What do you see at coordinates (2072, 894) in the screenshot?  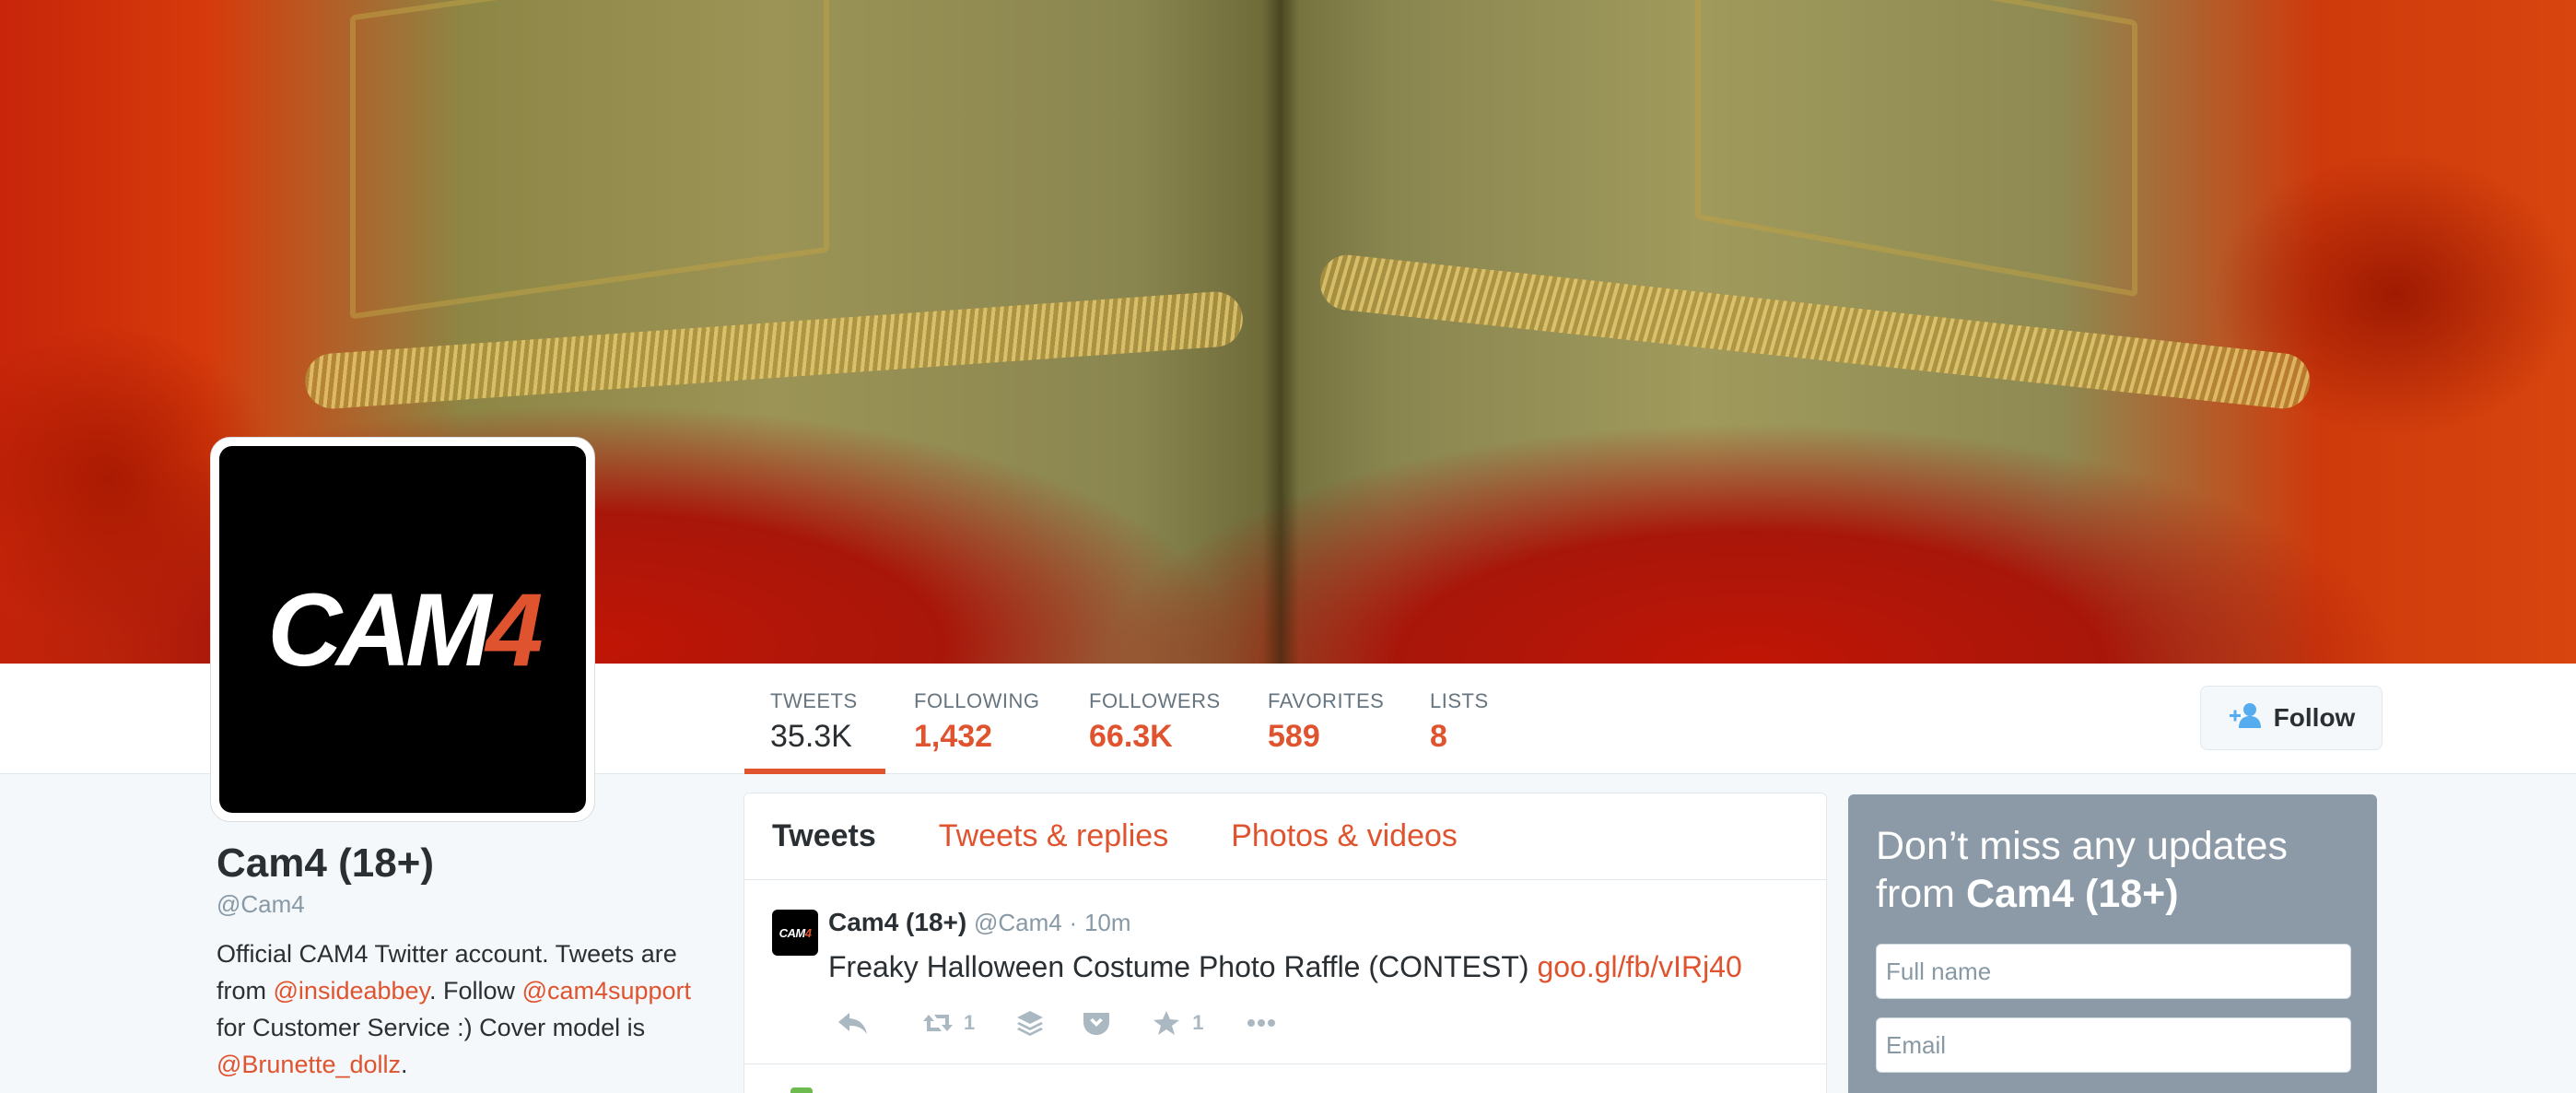 I see `signup-title-name: Cam4 (18+)` at bounding box center [2072, 894].